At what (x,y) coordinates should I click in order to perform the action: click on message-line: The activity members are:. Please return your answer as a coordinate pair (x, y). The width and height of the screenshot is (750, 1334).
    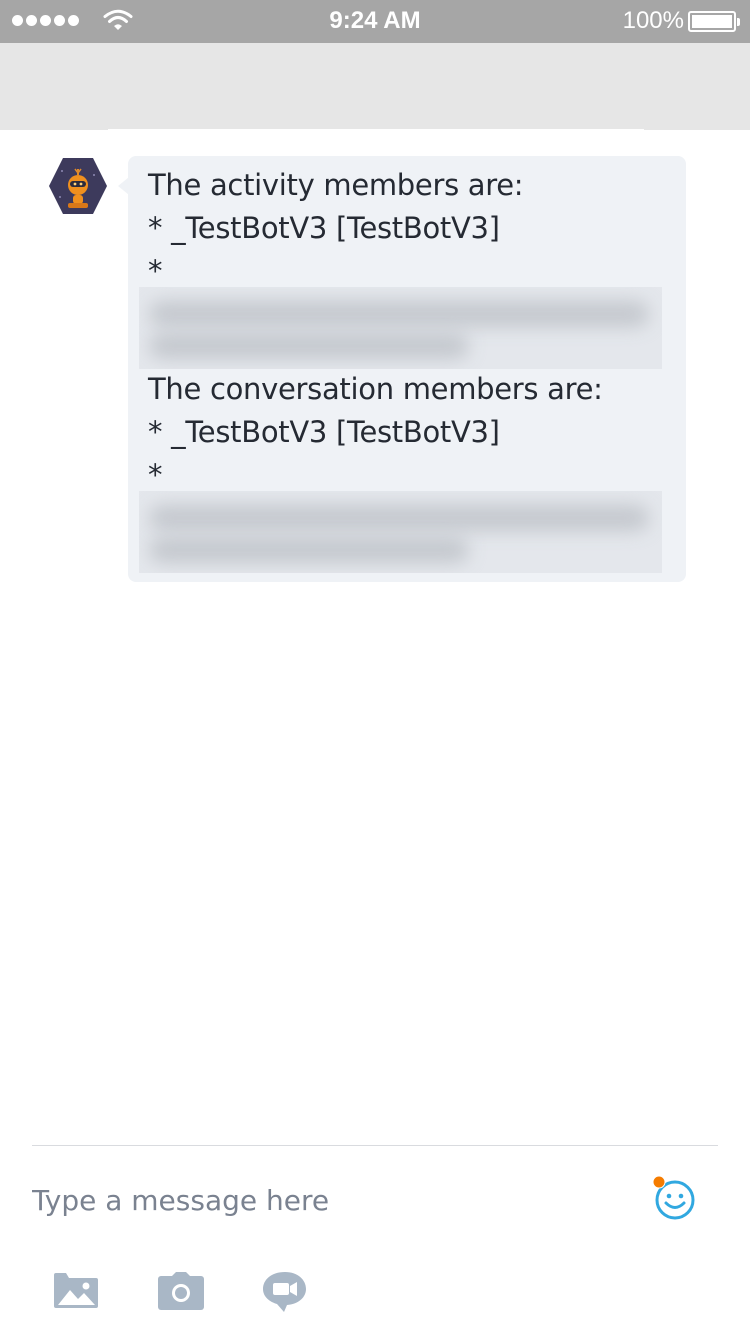
    Looking at the image, I should click on (336, 185).